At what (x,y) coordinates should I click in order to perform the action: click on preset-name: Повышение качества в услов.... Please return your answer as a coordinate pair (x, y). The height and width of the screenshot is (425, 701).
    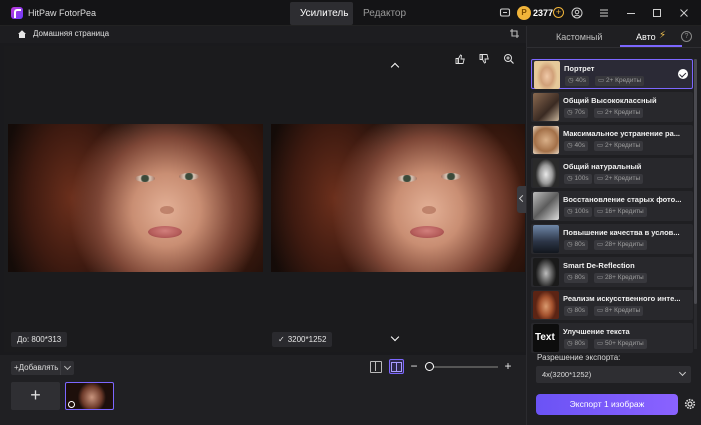
    Looking at the image, I should click on (621, 232).